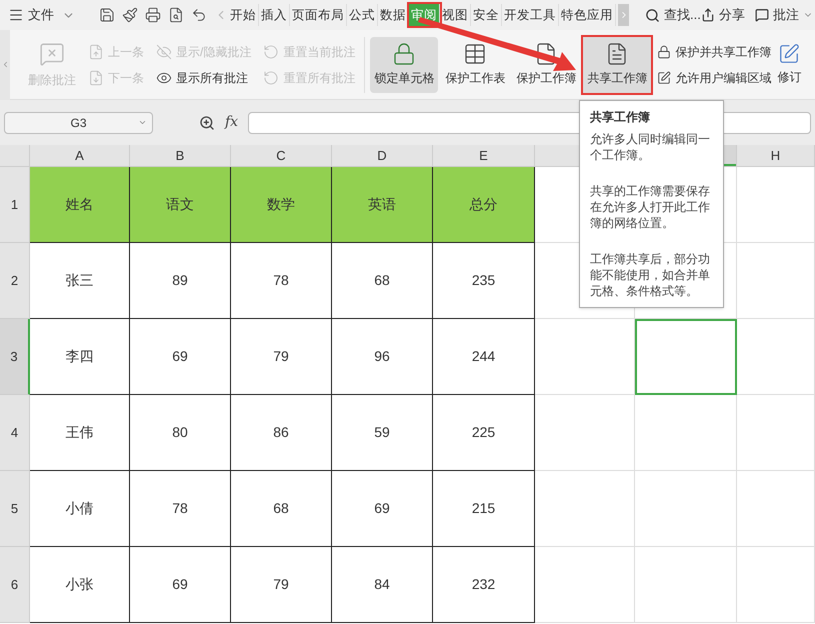 This screenshot has height=624, width=815. I want to click on table-cell: 235, so click(484, 281).